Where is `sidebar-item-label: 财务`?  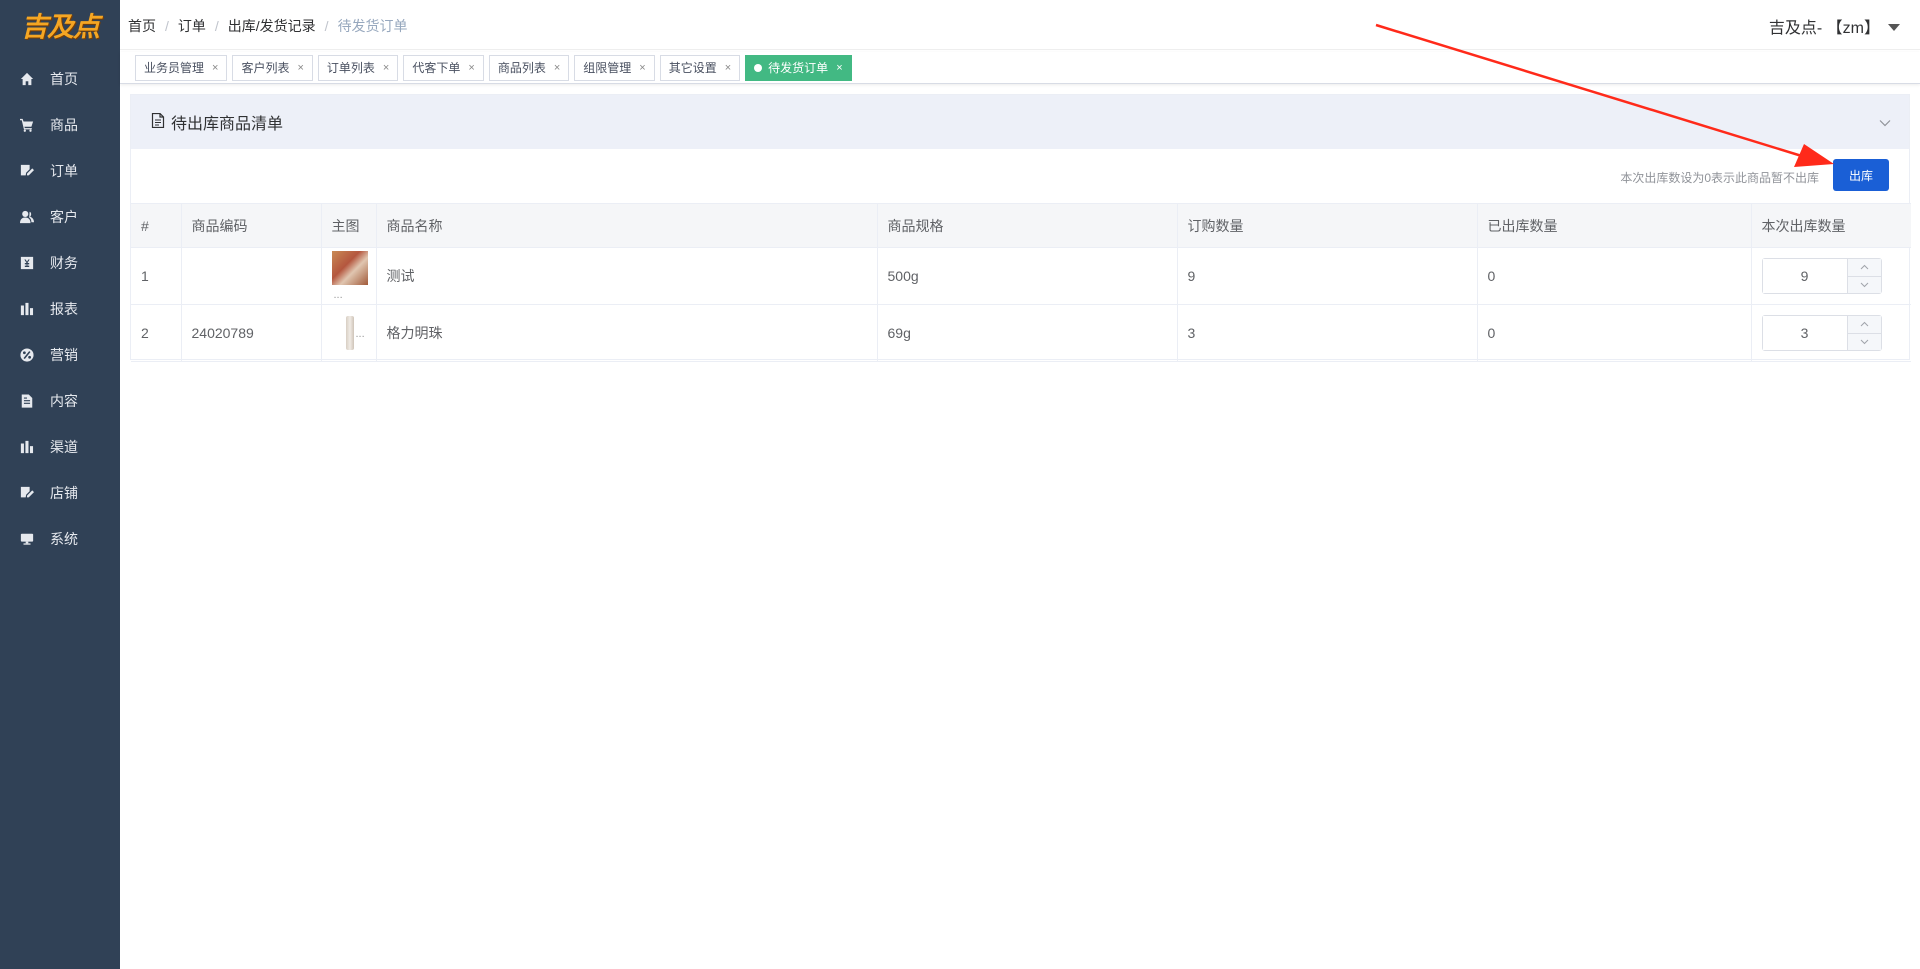 sidebar-item-label: 财务 is located at coordinates (64, 263).